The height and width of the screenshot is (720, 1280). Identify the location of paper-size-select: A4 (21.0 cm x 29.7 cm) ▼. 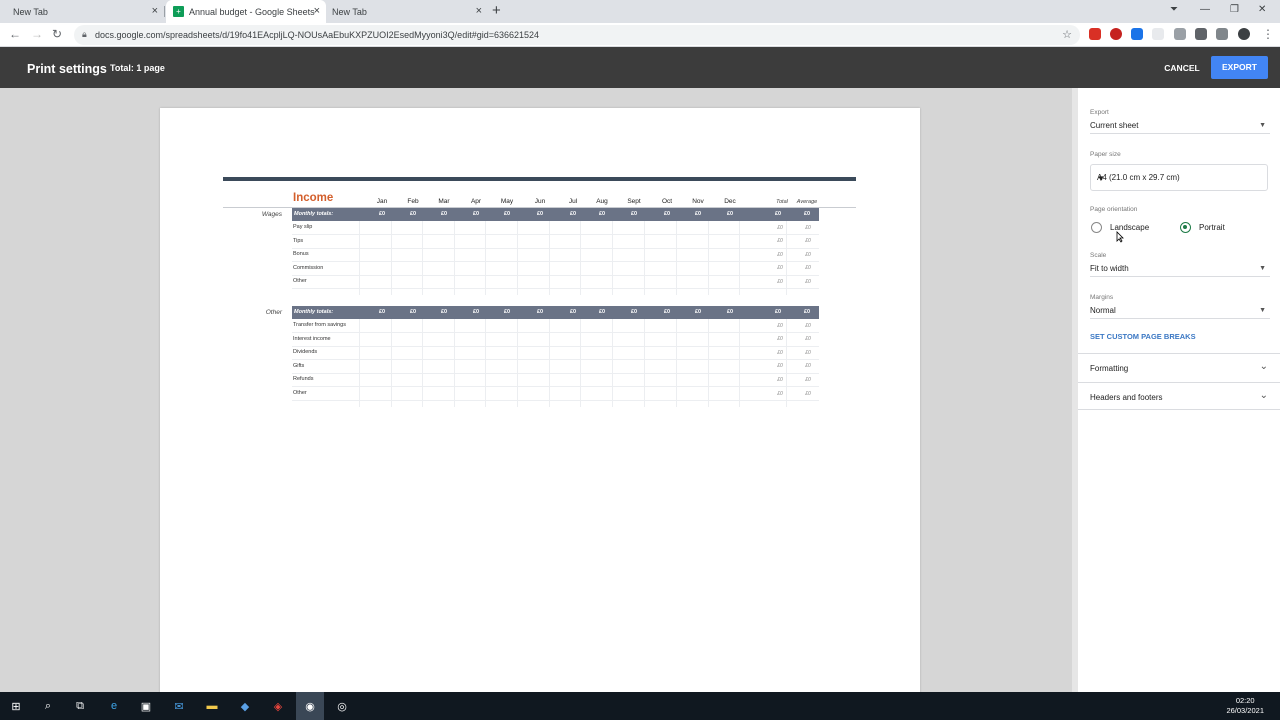
(1179, 177).